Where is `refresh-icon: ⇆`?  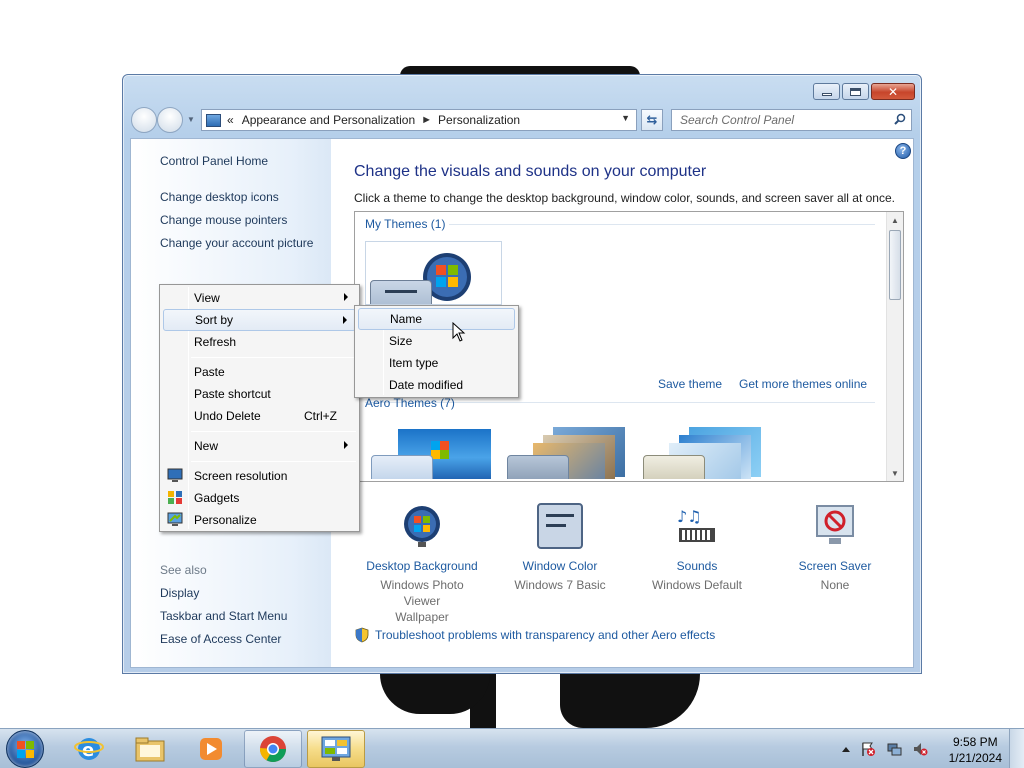 refresh-icon: ⇆ is located at coordinates (652, 119).